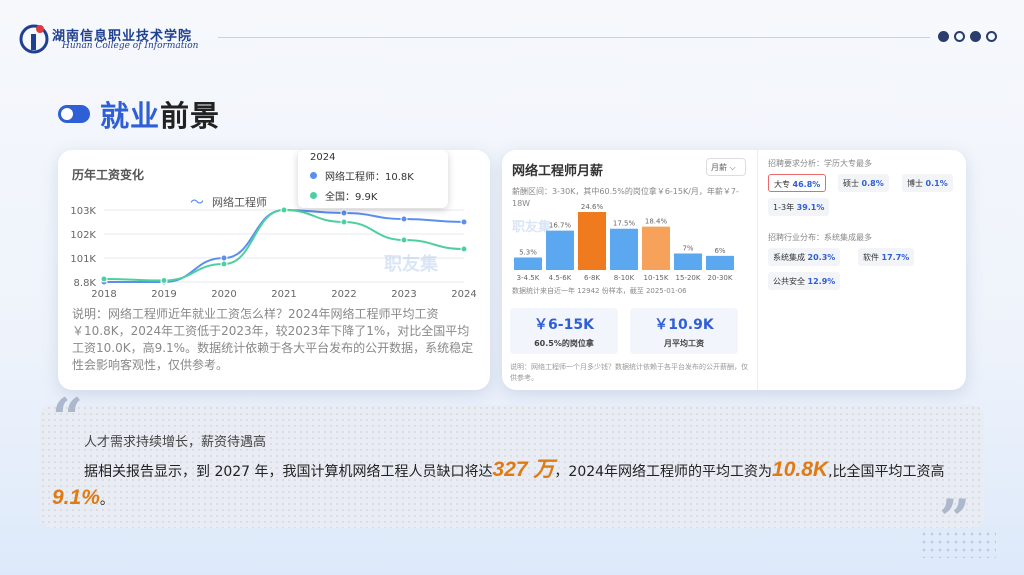  I want to click on bar-value-label: 6%, so click(719, 251).